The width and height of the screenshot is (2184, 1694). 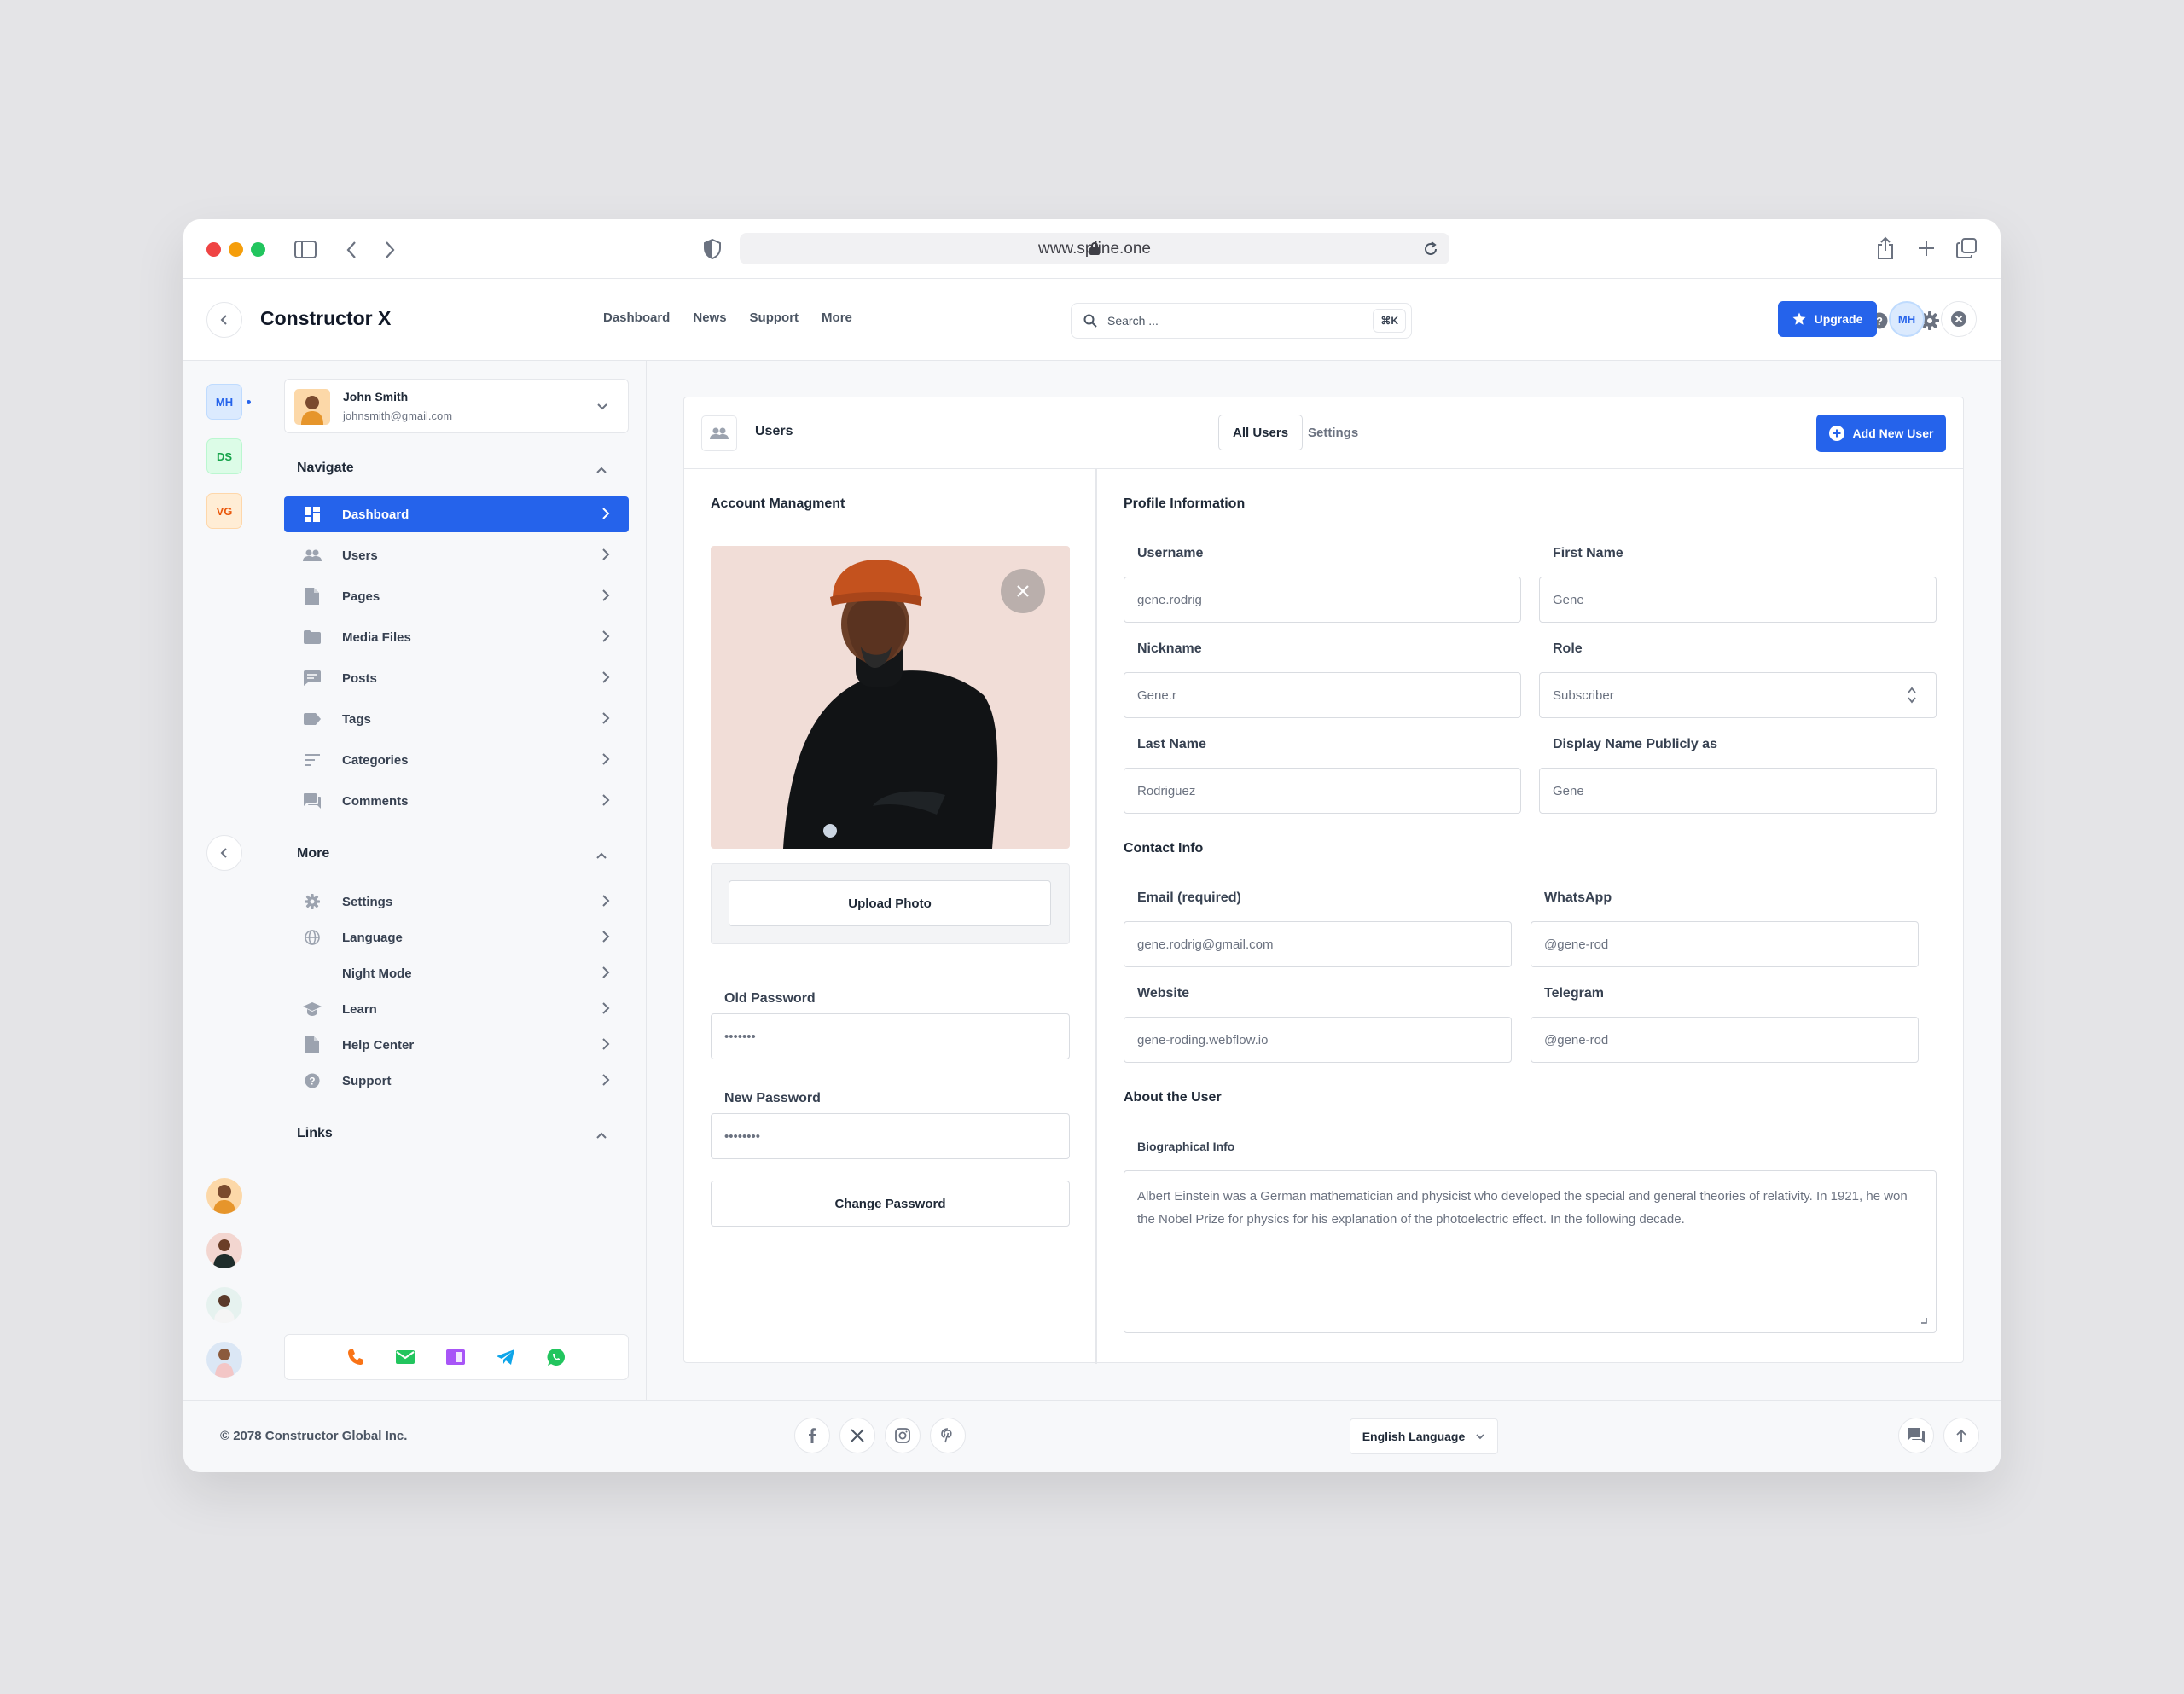 What do you see at coordinates (637, 318) in the screenshot?
I see `topnav-dashboard: Dashboard` at bounding box center [637, 318].